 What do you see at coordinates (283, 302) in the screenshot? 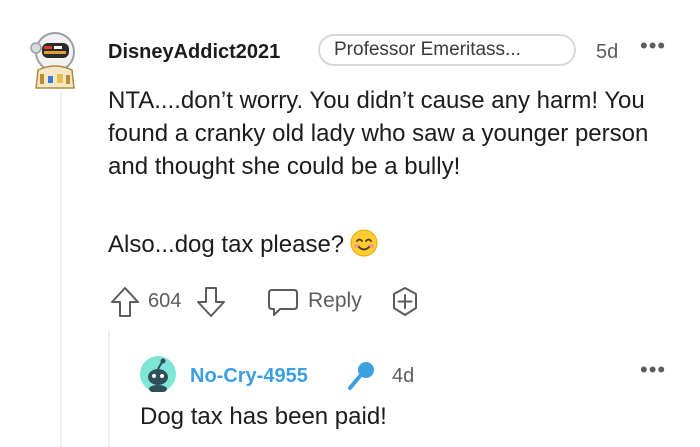
I see `chat-bubble-icon` at bounding box center [283, 302].